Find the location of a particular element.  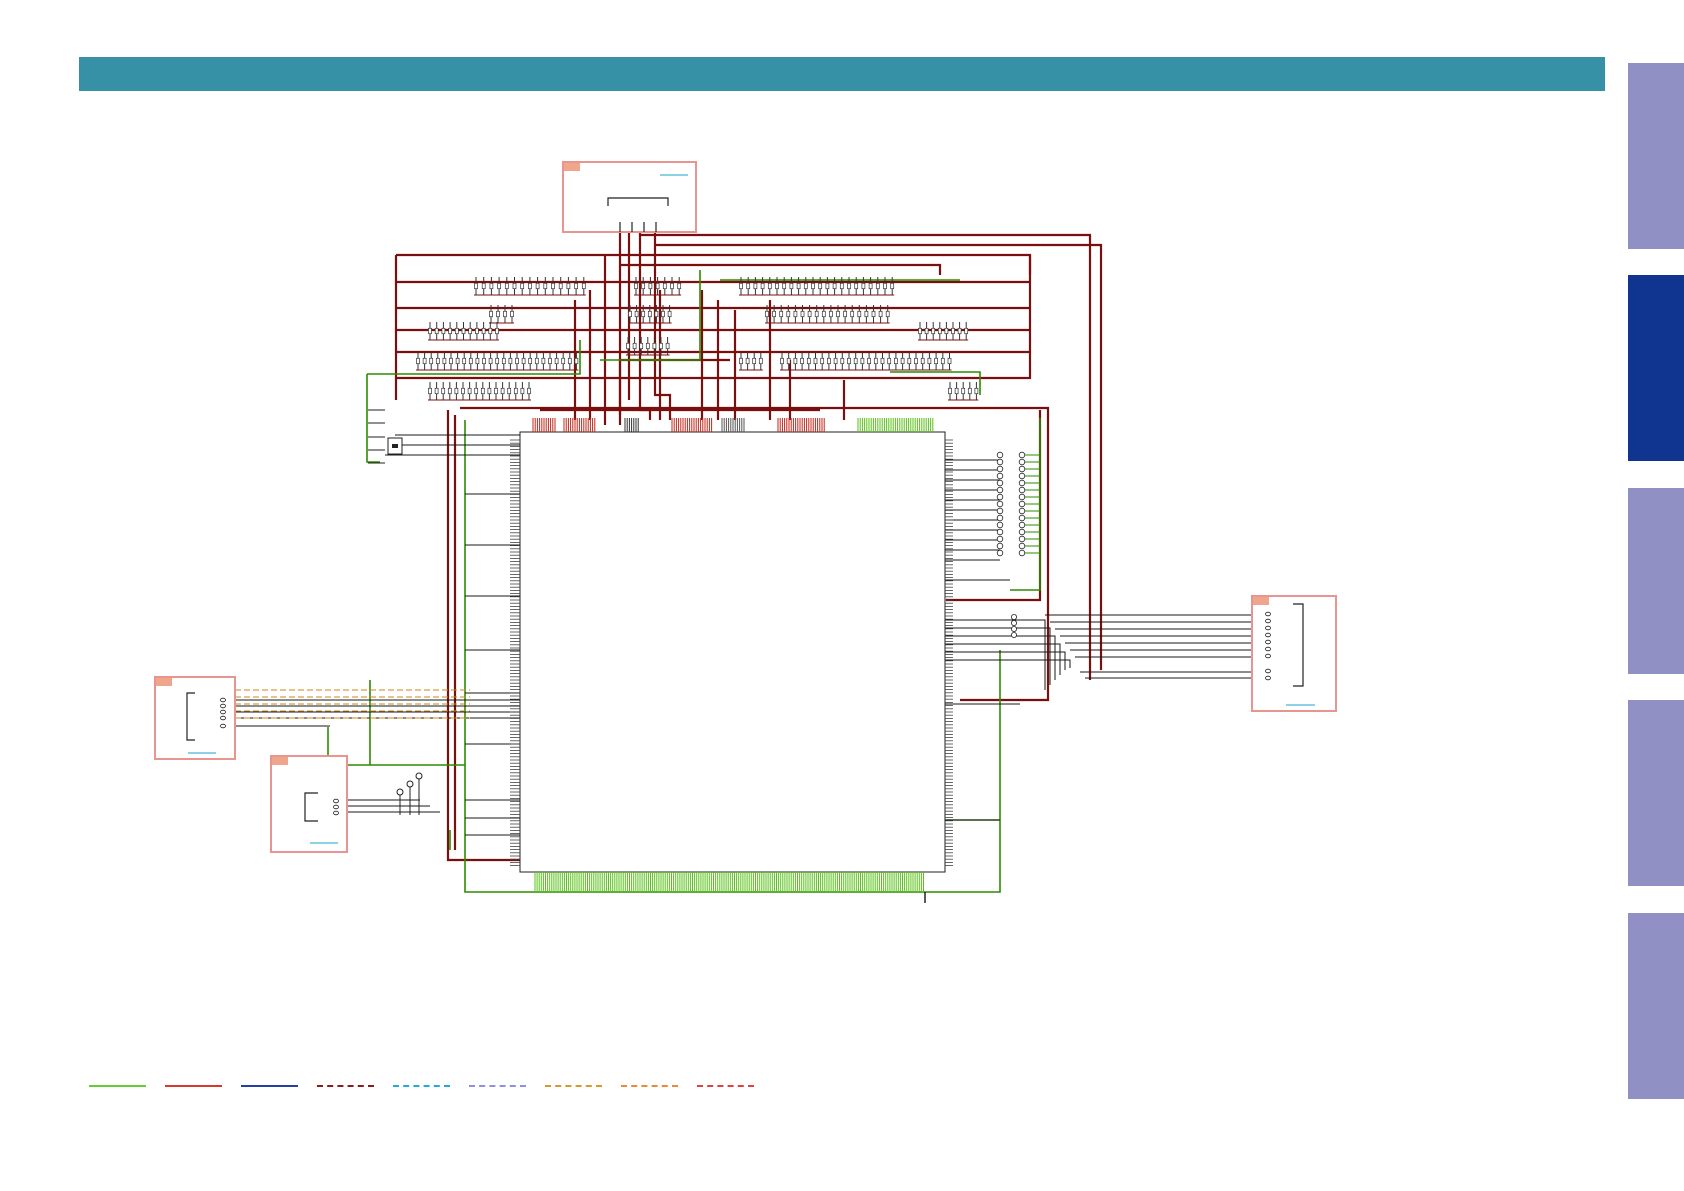

ic-right-pins is located at coordinates (949, 652).